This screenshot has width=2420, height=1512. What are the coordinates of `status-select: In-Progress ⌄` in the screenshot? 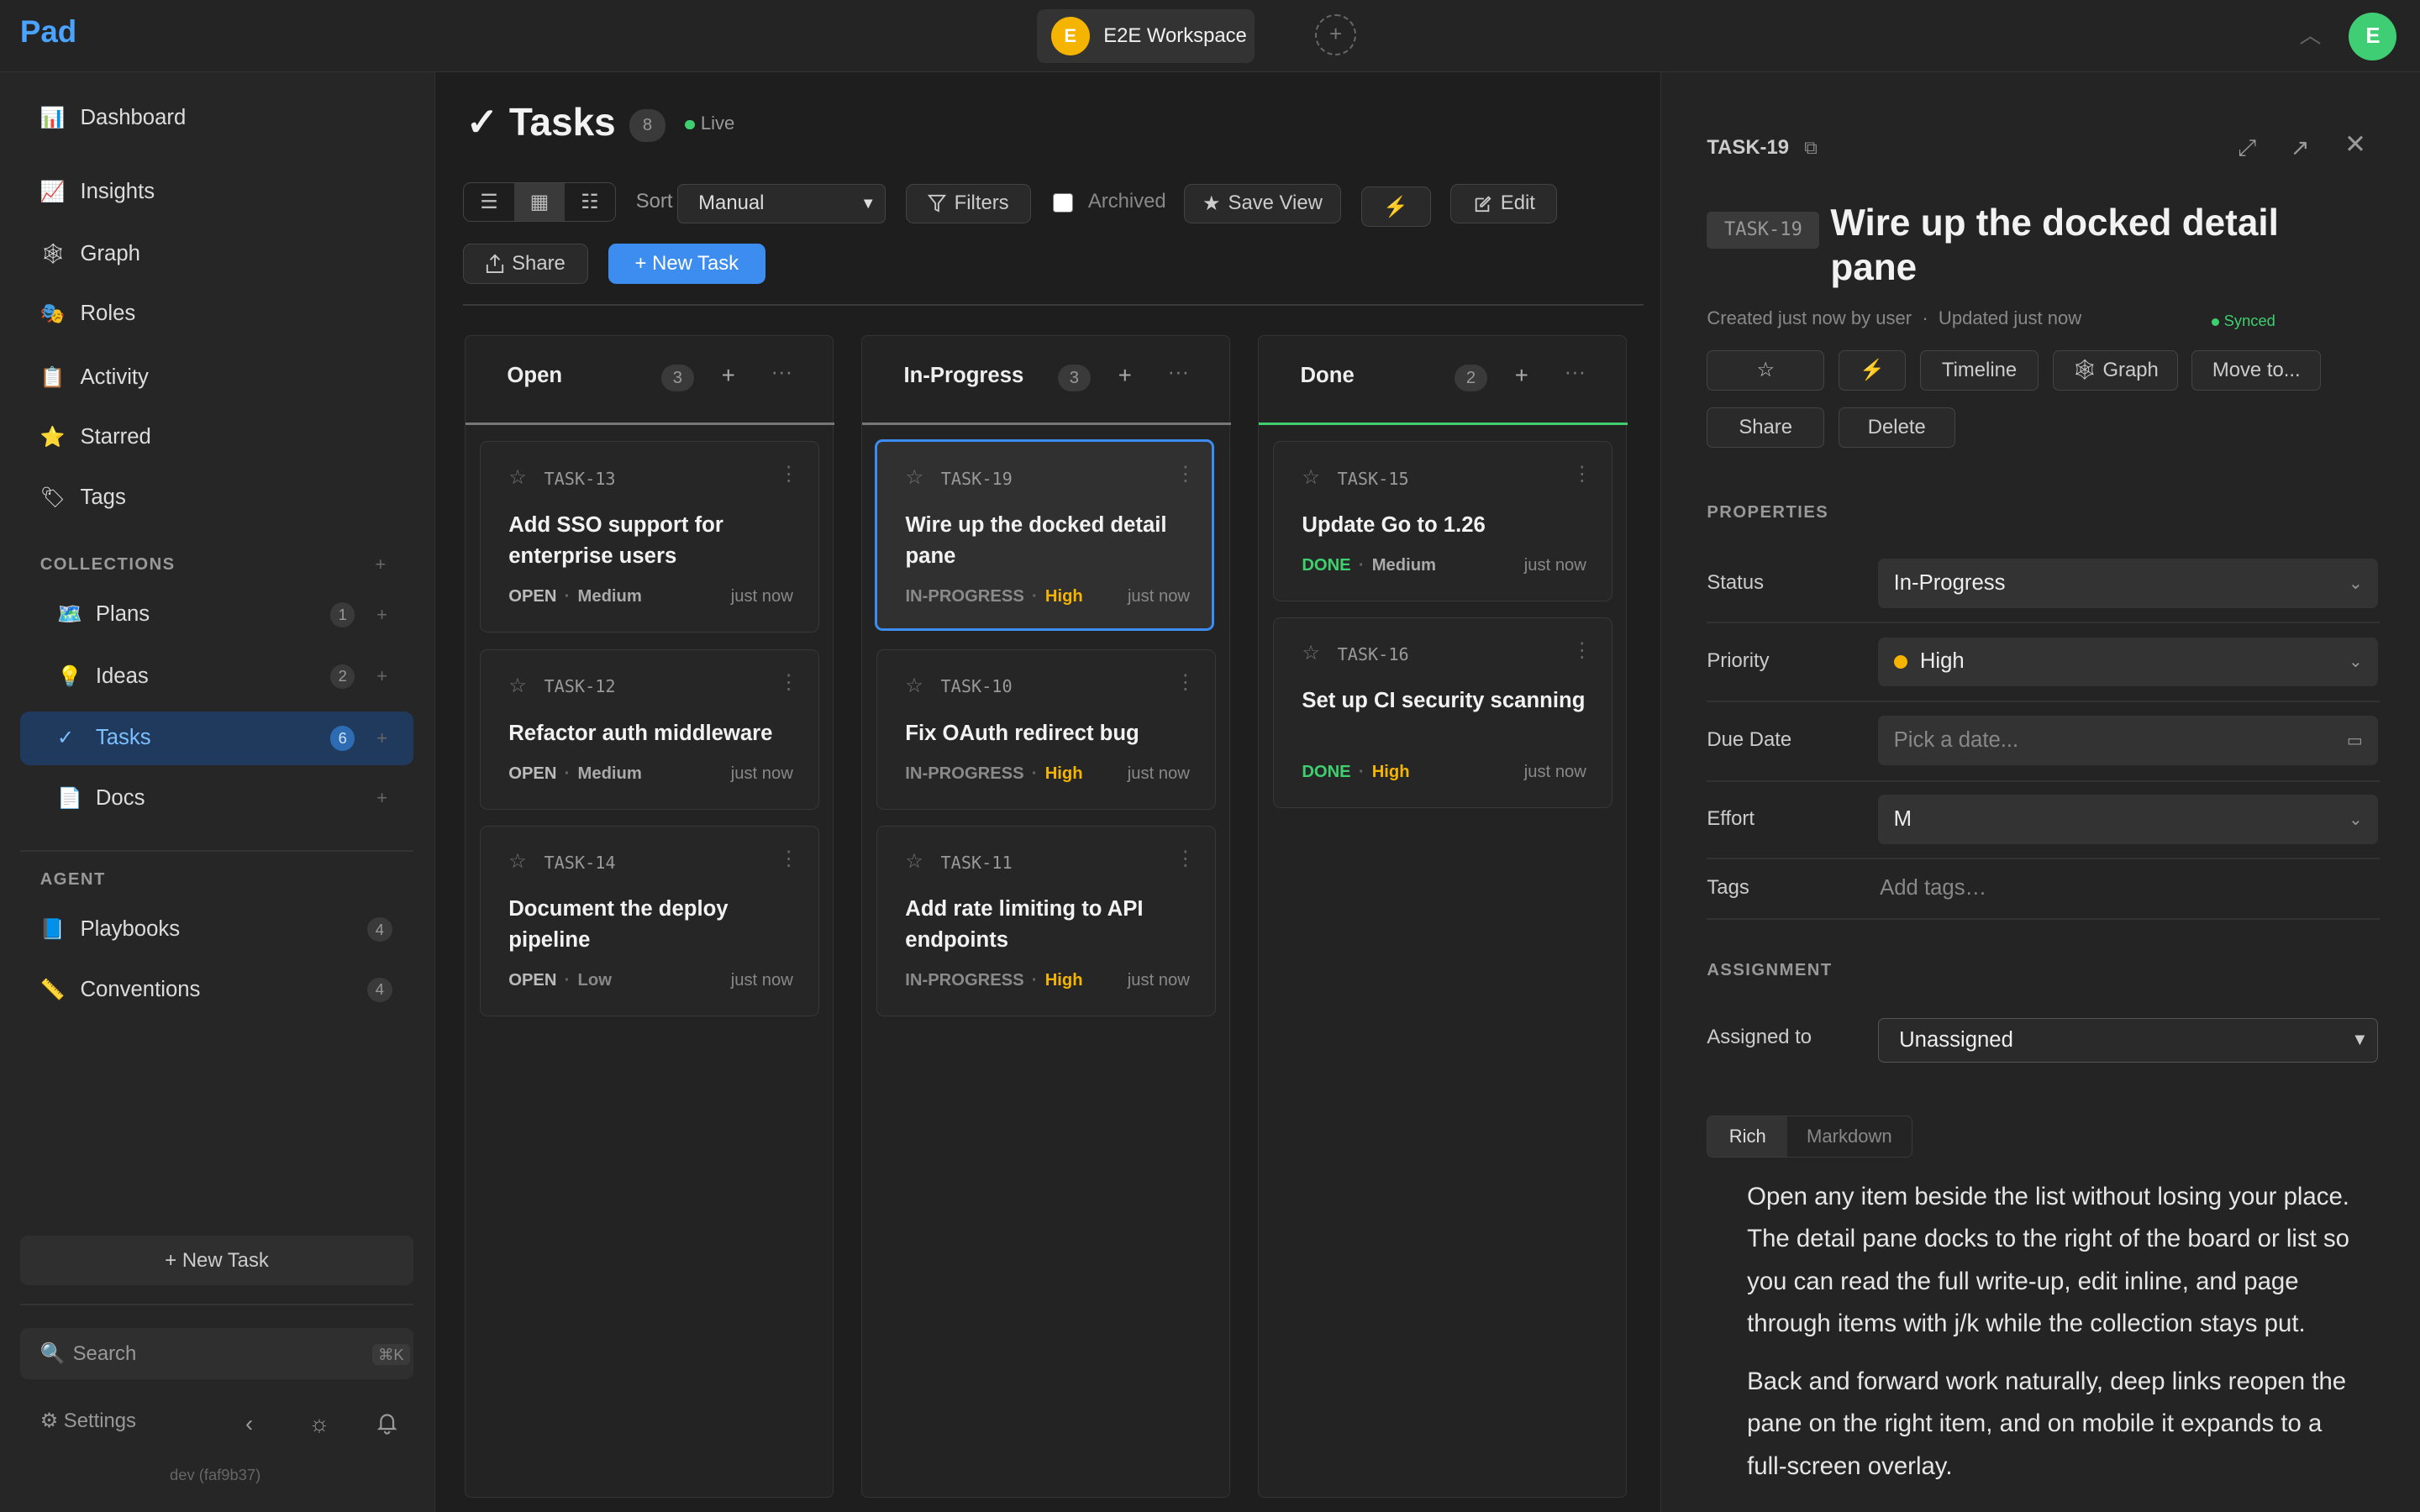 It's located at (2128, 583).